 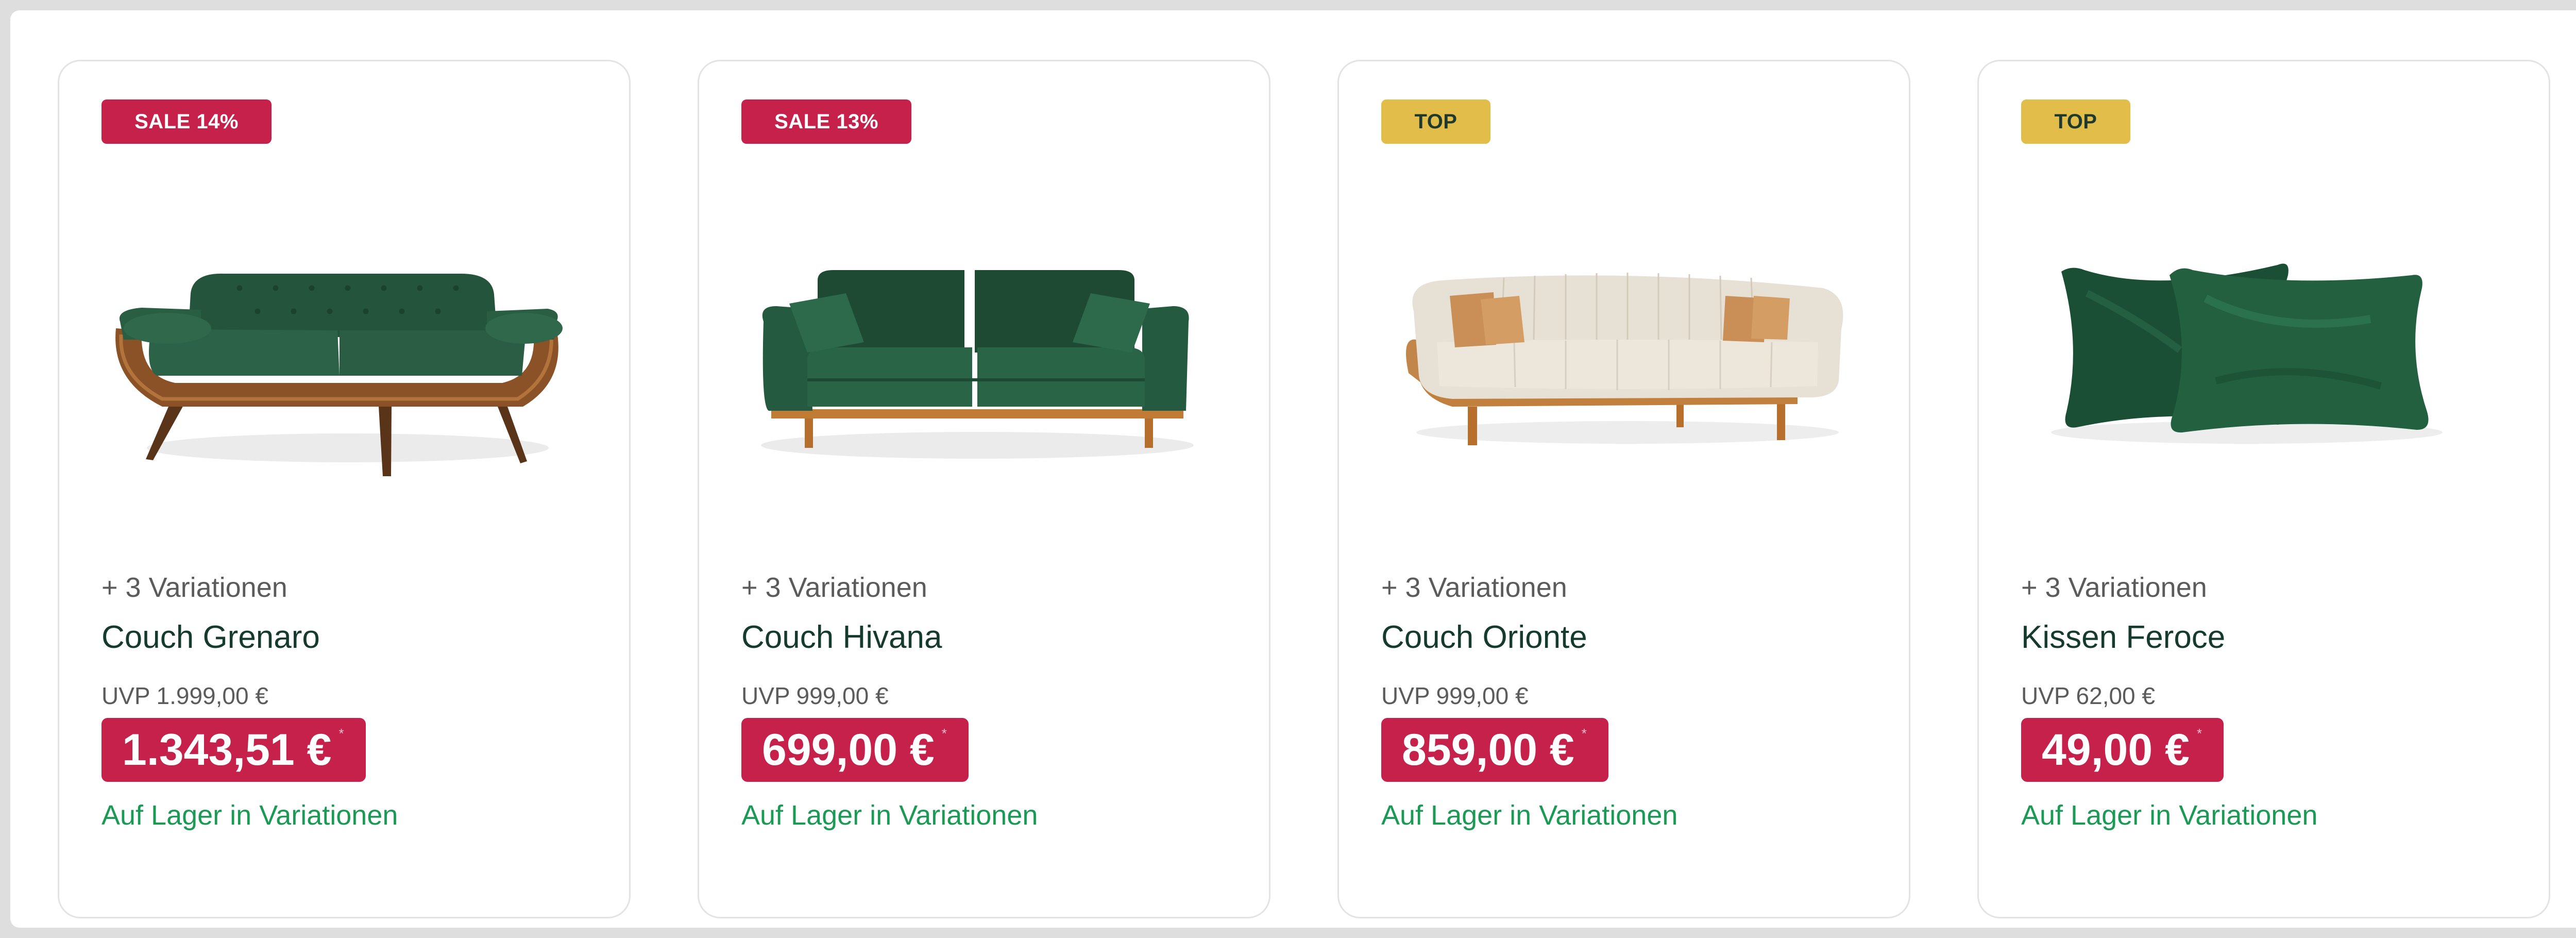 I want to click on price-value: 699,00 €, so click(x=848, y=750).